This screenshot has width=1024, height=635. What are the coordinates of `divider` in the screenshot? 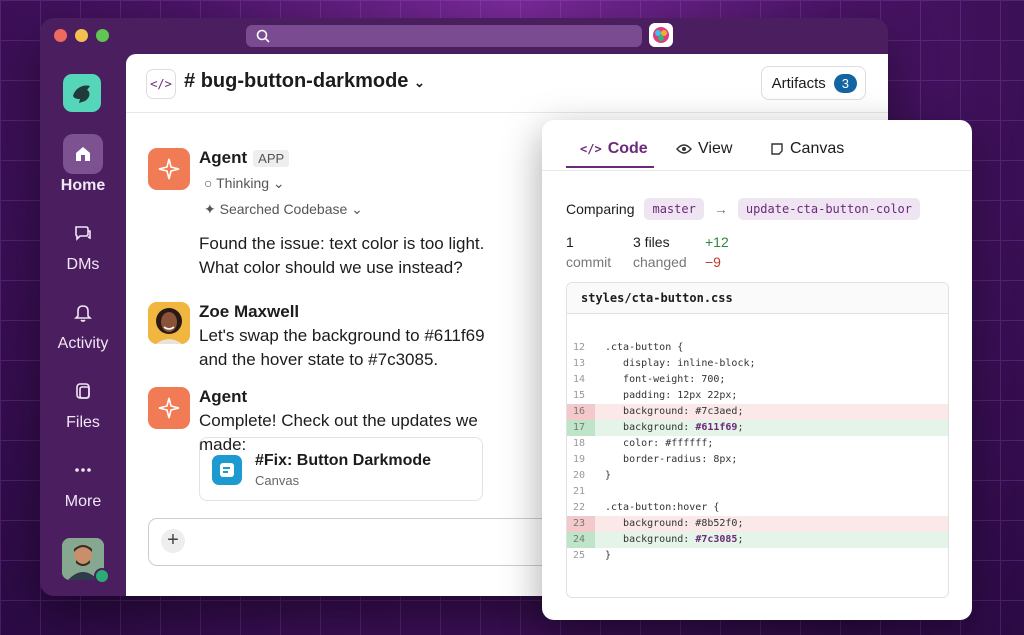 It's located at (757, 170).